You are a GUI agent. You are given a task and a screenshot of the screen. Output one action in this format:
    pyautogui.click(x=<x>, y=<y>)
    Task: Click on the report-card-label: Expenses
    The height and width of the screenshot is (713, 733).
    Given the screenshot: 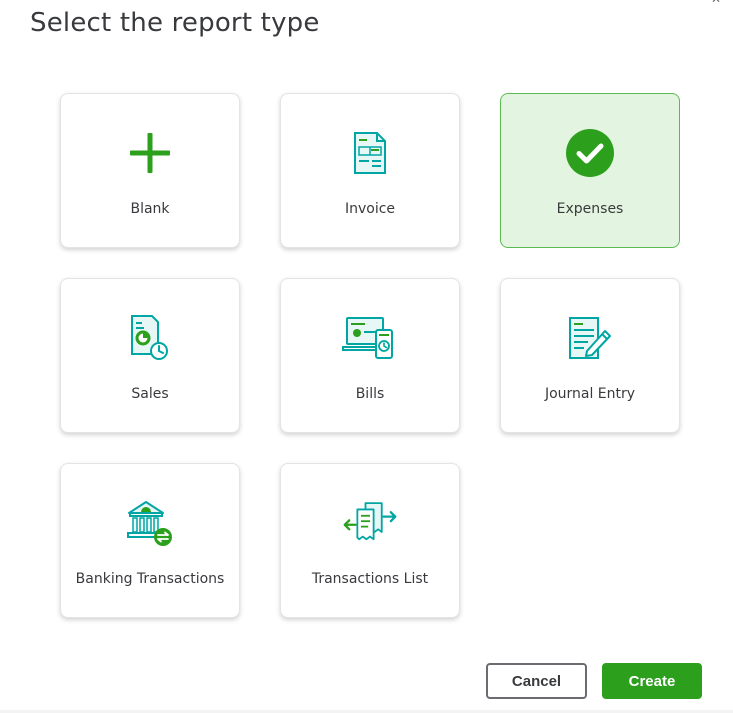 What is the action you would take?
    pyautogui.click(x=590, y=209)
    